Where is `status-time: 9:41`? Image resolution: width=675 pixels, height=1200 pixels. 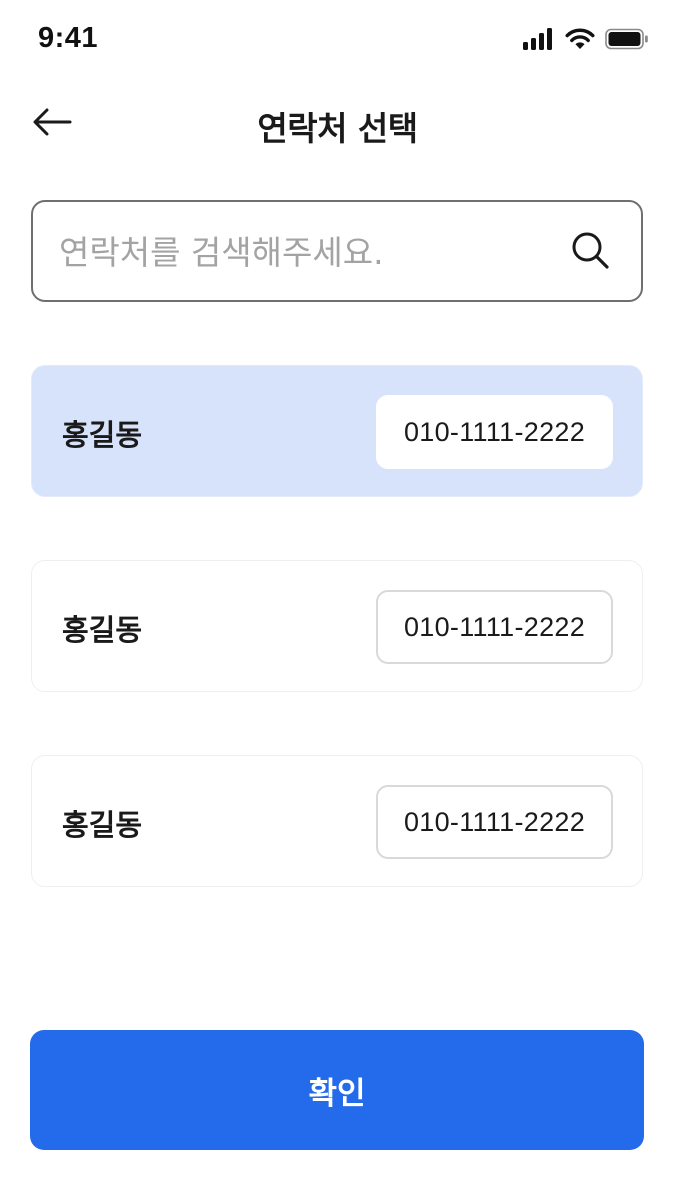 status-time: 9:41 is located at coordinates (68, 38).